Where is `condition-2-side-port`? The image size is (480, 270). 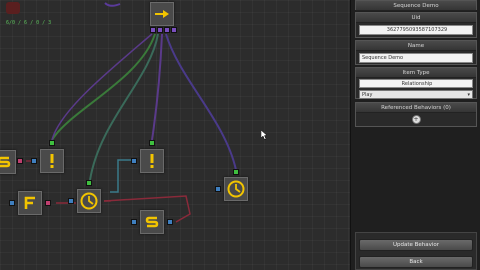 condition-2-side-port is located at coordinates (134, 161).